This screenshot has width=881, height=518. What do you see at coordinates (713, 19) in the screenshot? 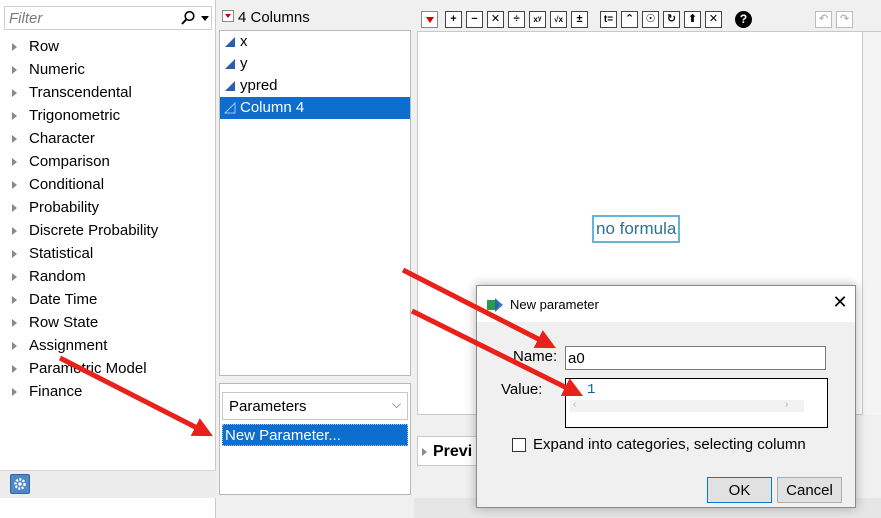
I see `delete-icon: ✕` at bounding box center [713, 19].